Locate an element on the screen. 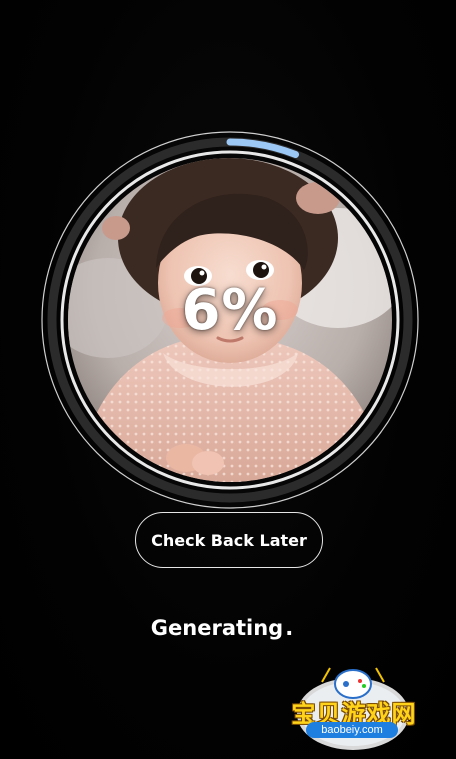  watermark-url: baobeiy.com is located at coordinates (352, 730).